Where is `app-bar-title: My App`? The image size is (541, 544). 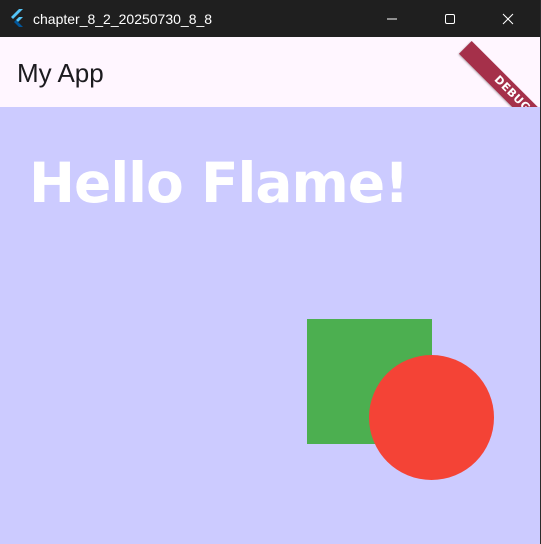
app-bar-title: My App is located at coordinates (60, 73).